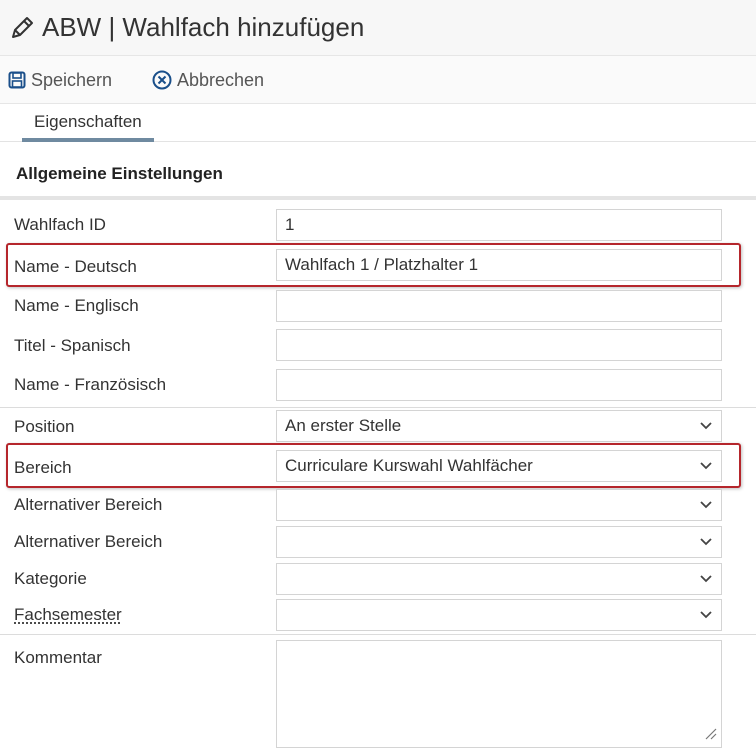  Describe the element at coordinates (710, 733) in the screenshot. I see `resize-handle-icon` at that location.